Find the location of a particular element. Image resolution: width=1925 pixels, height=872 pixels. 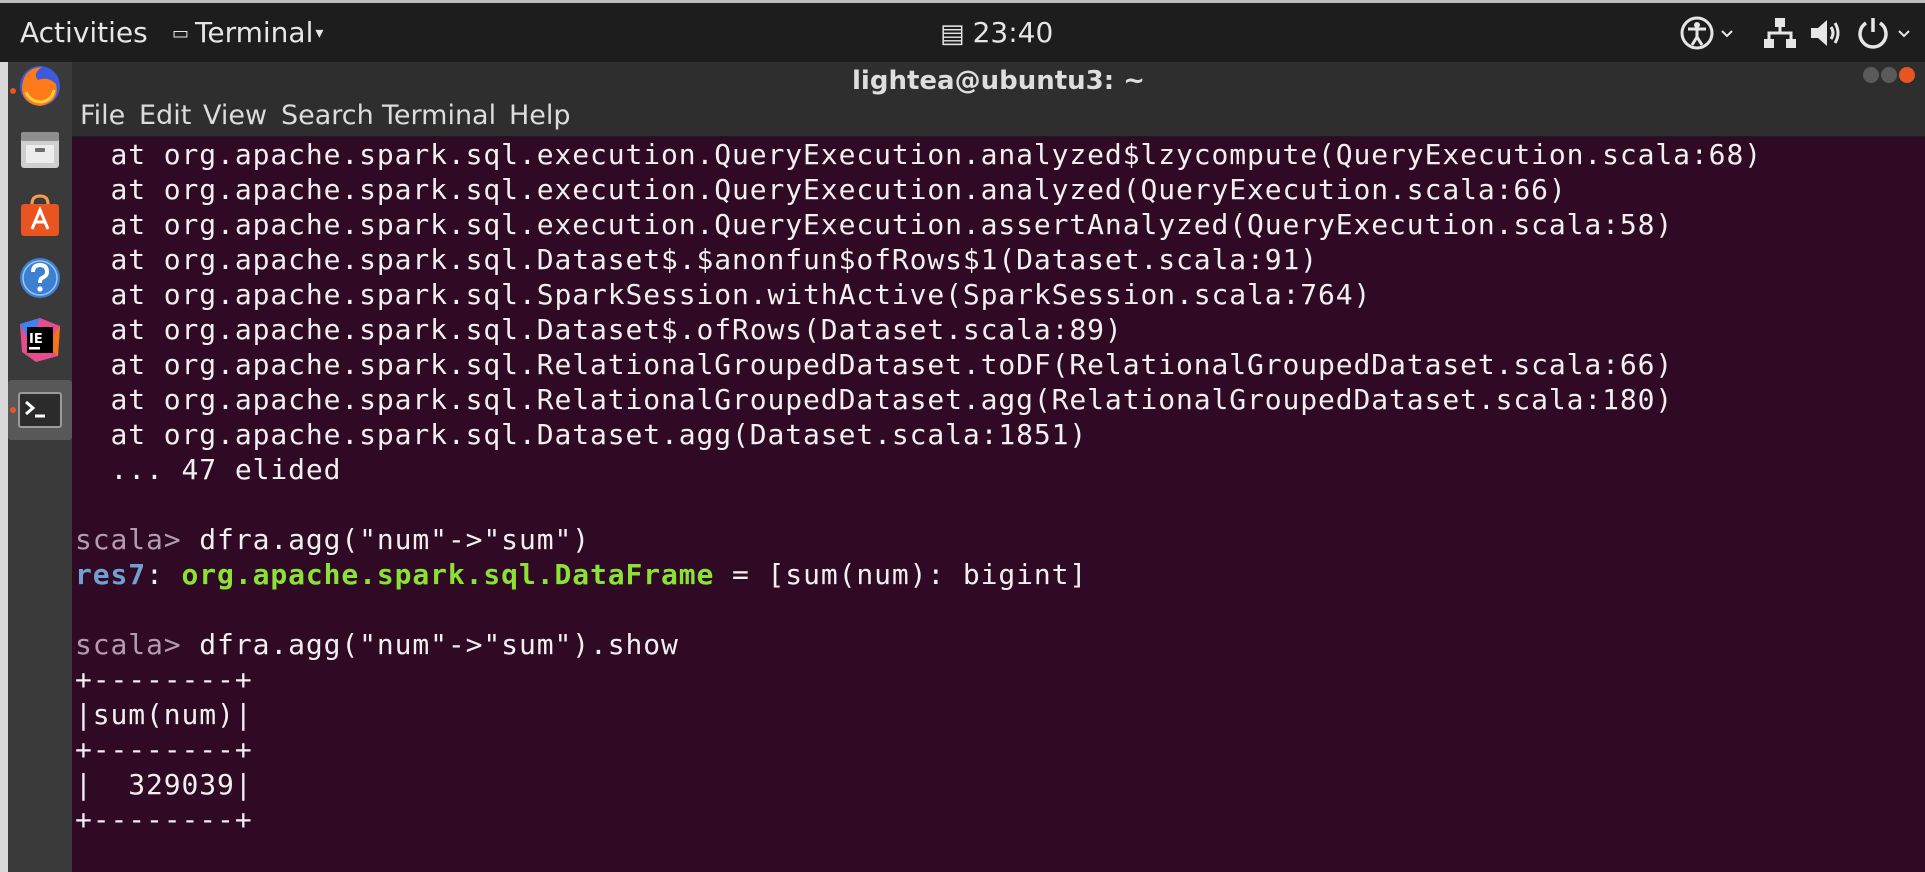

calendar-icon: ▤ is located at coordinates (952, 34).